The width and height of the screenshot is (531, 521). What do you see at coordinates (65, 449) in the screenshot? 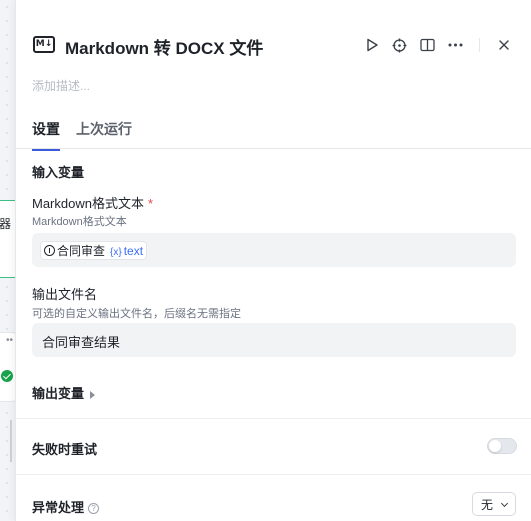
I see `retry-label: 失败时重试` at bounding box center [65, 449].